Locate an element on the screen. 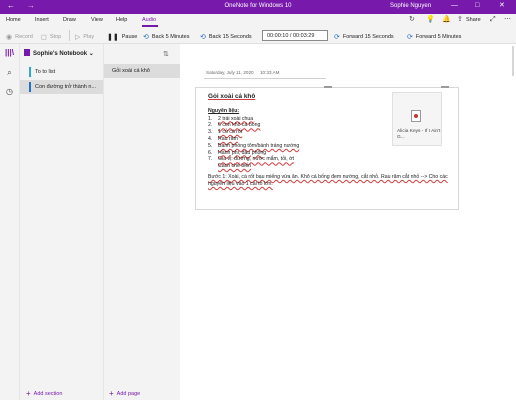 Image resolution: width=516 pixels, height=400 pixels. tab-view: View is located at coordinates (97, 20).